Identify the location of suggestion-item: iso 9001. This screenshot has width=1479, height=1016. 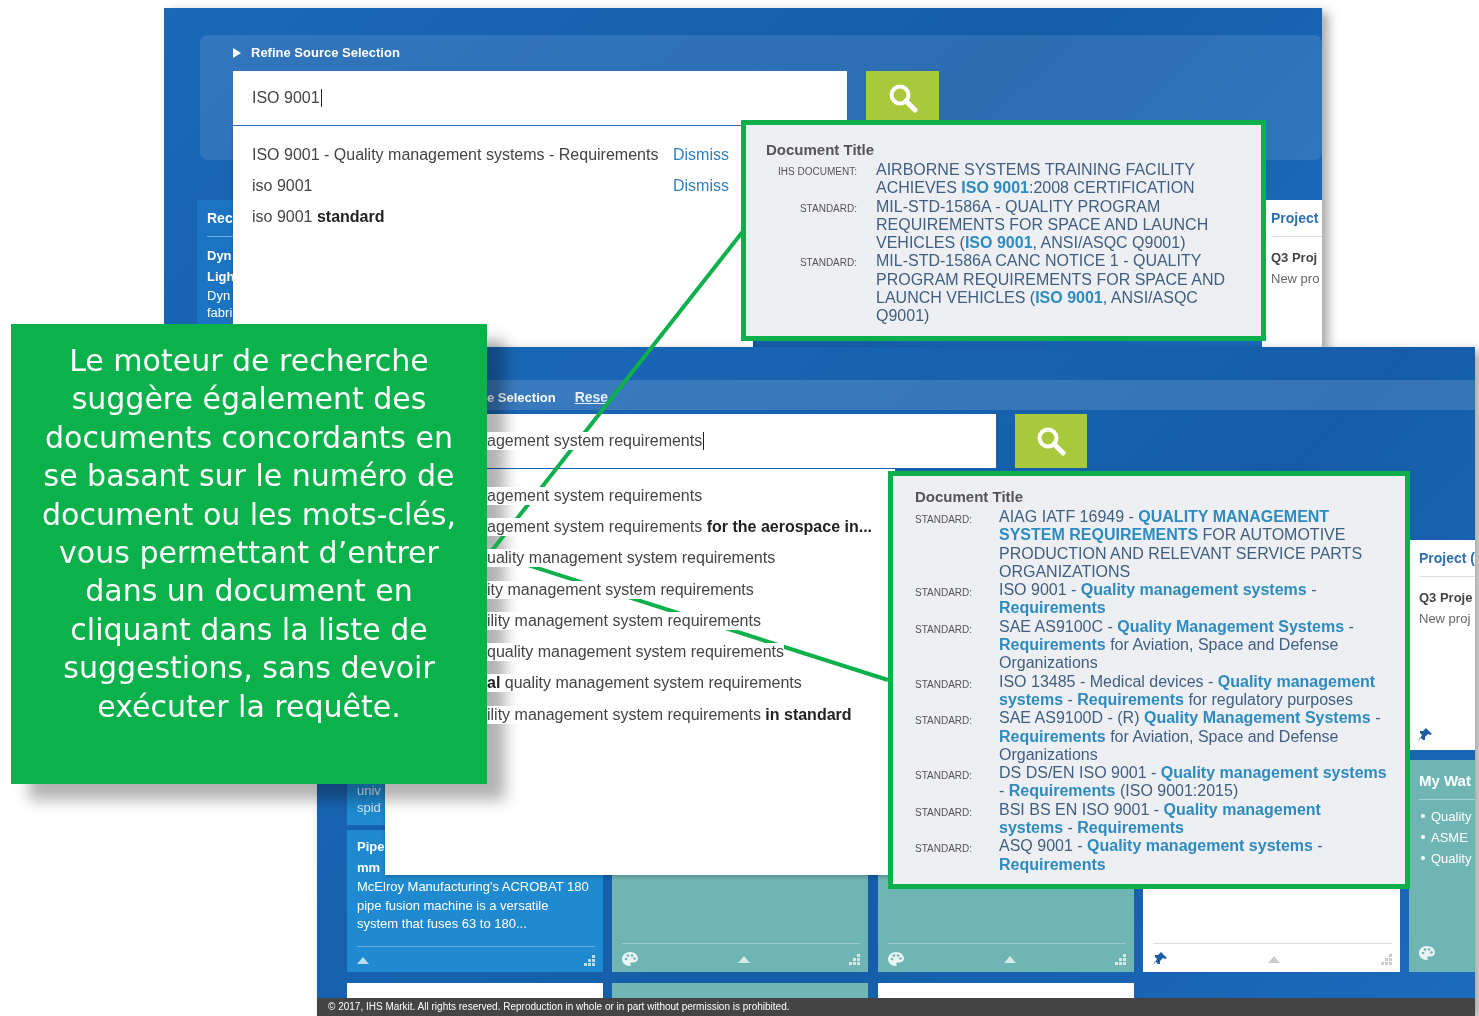
(462, 185).